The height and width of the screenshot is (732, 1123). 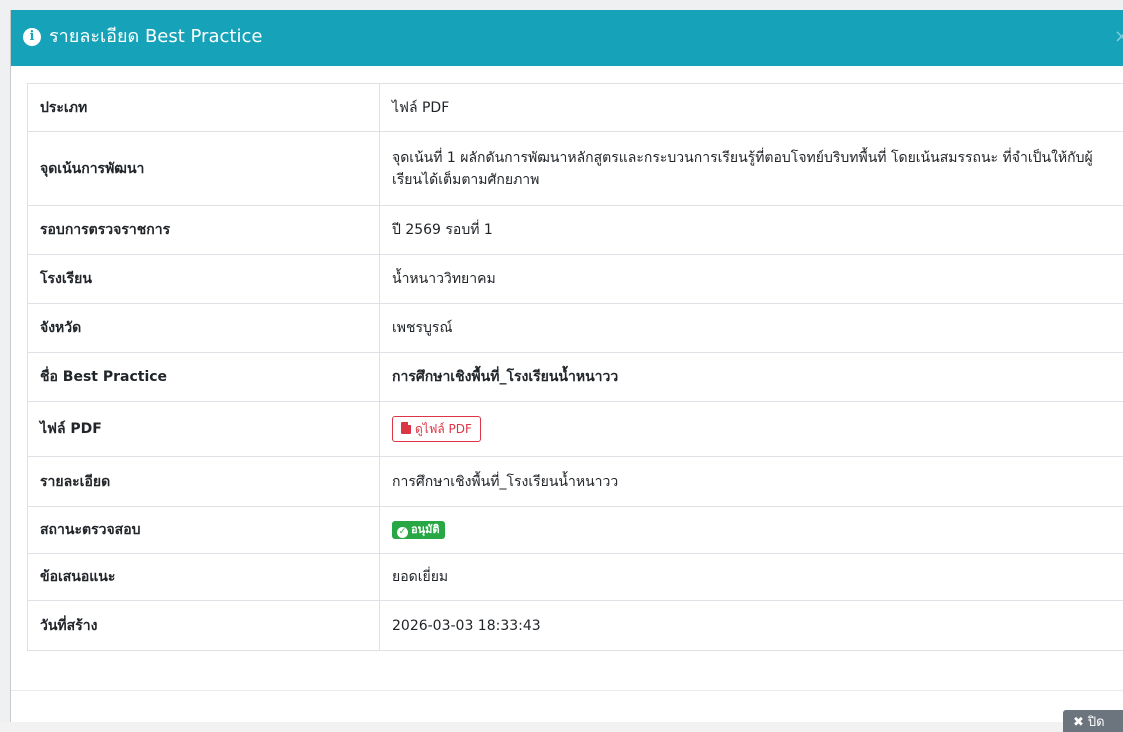 I want to click on table-row: สถานะตรวจสอบ ✓อนุมัติ, so click(x=575, y=530).